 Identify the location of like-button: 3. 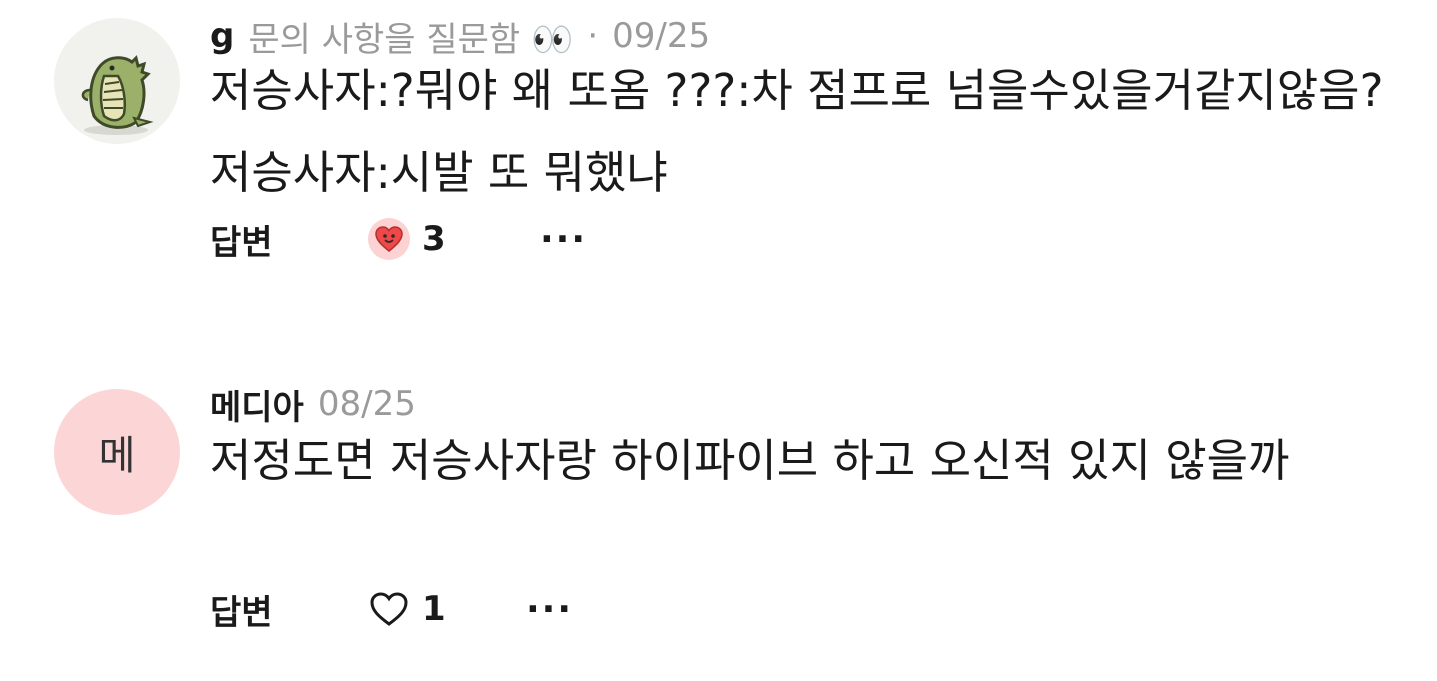
(454, 239).